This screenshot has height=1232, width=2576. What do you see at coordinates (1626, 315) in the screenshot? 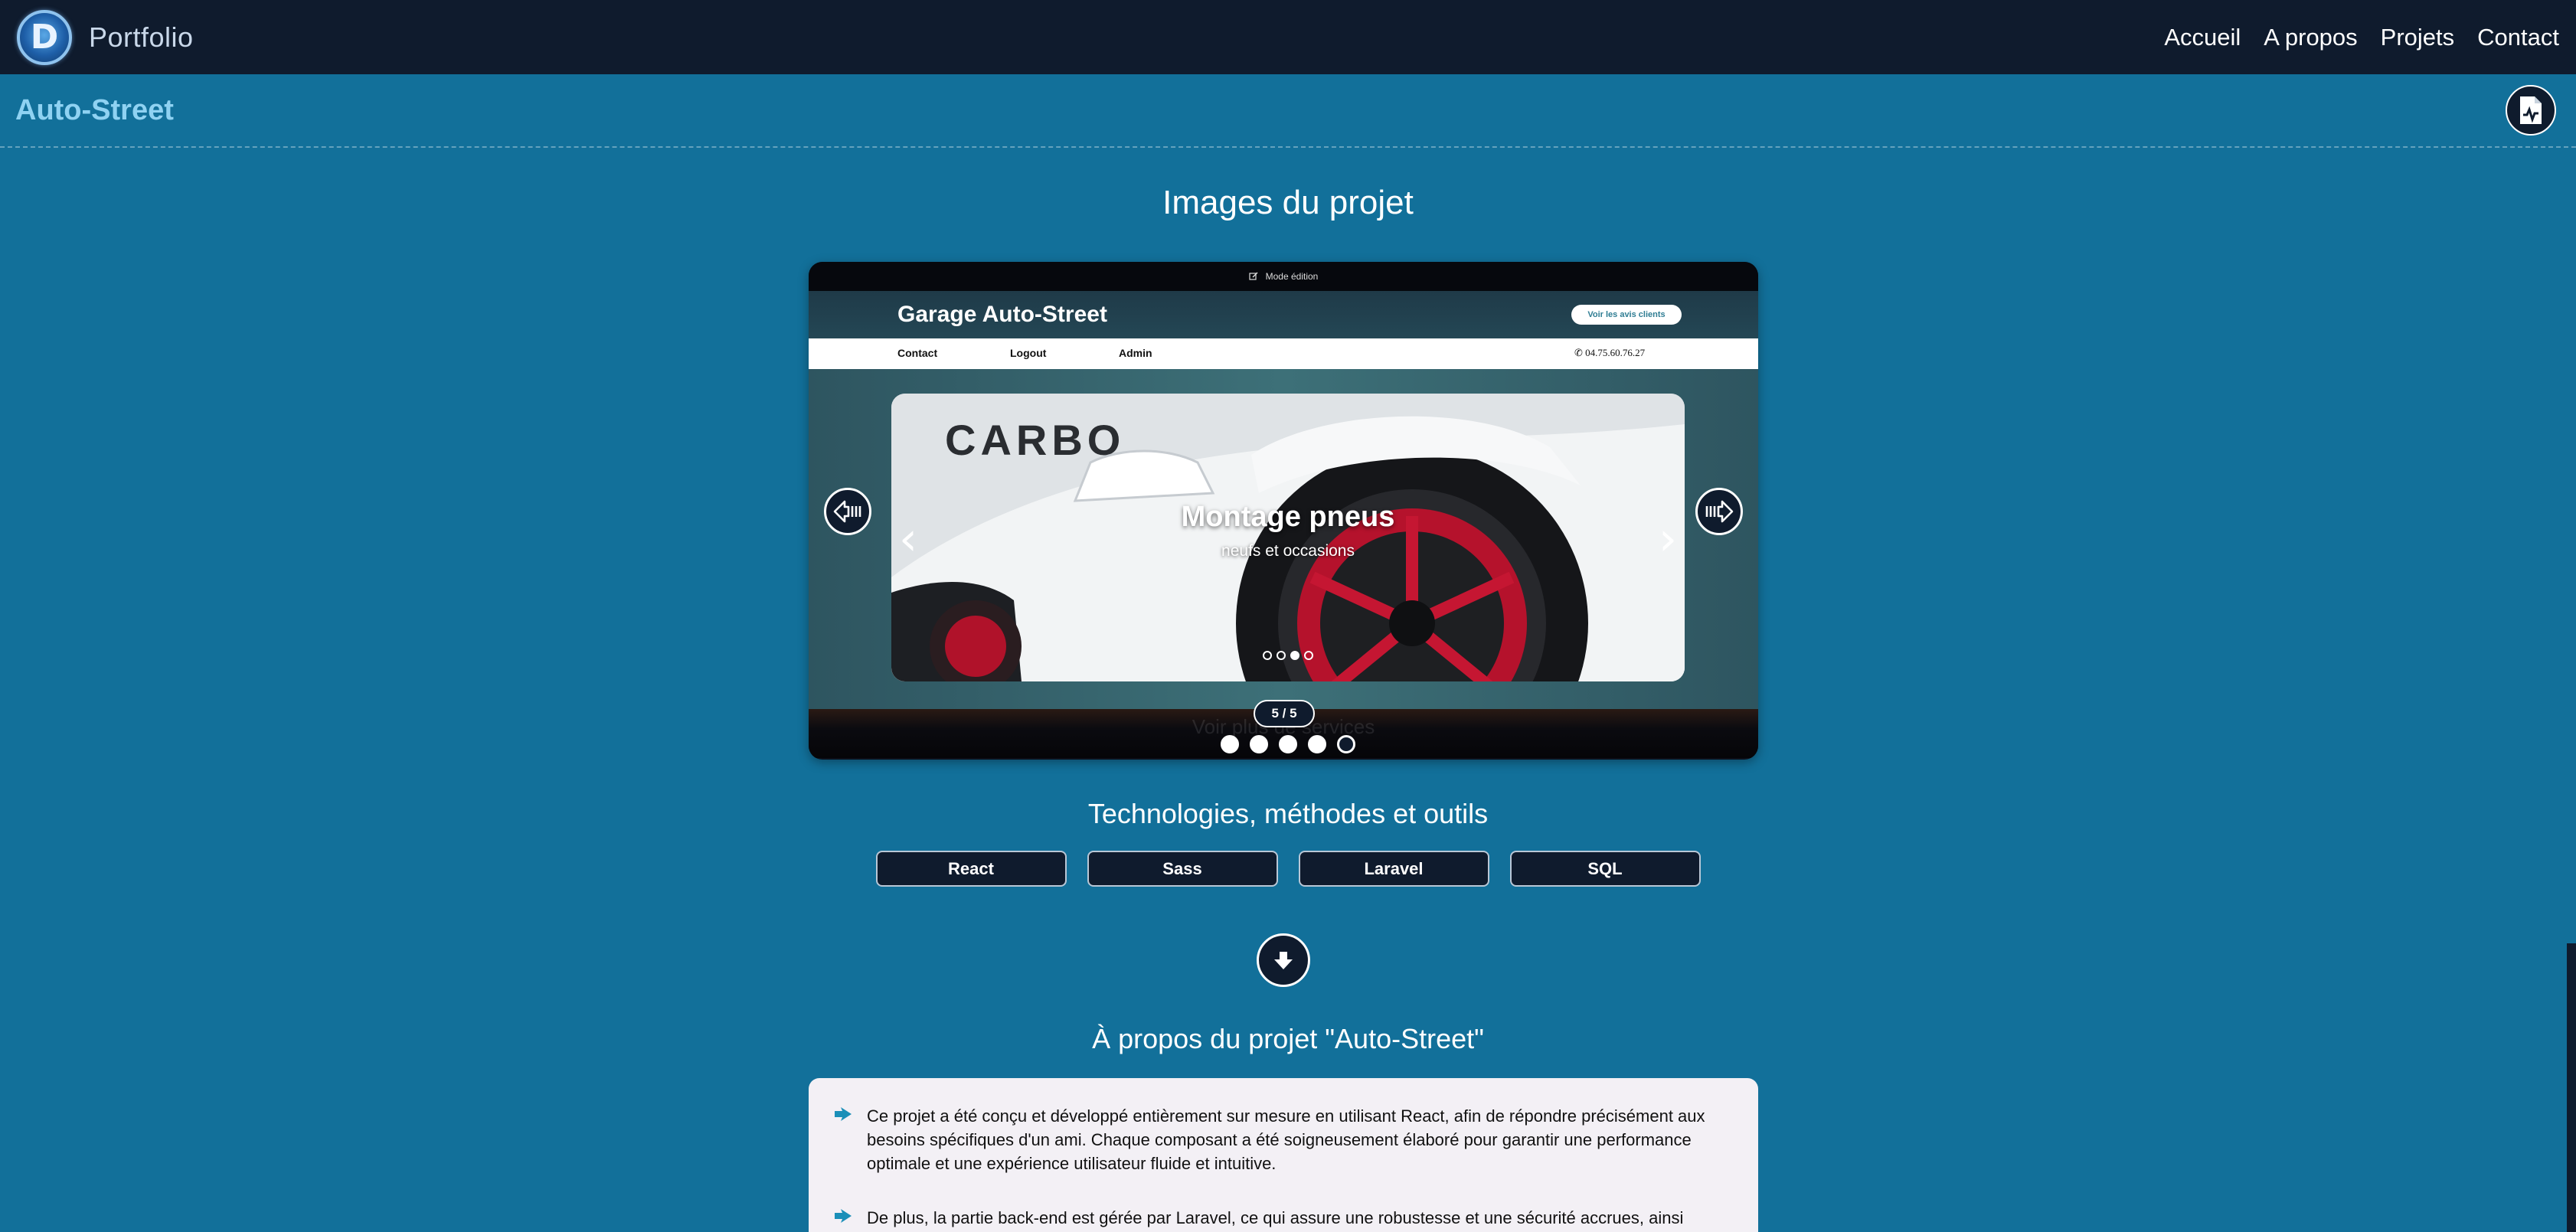
I see `mock-reviews-button: Voir les avis clients` at bounding box center [1626, 315].